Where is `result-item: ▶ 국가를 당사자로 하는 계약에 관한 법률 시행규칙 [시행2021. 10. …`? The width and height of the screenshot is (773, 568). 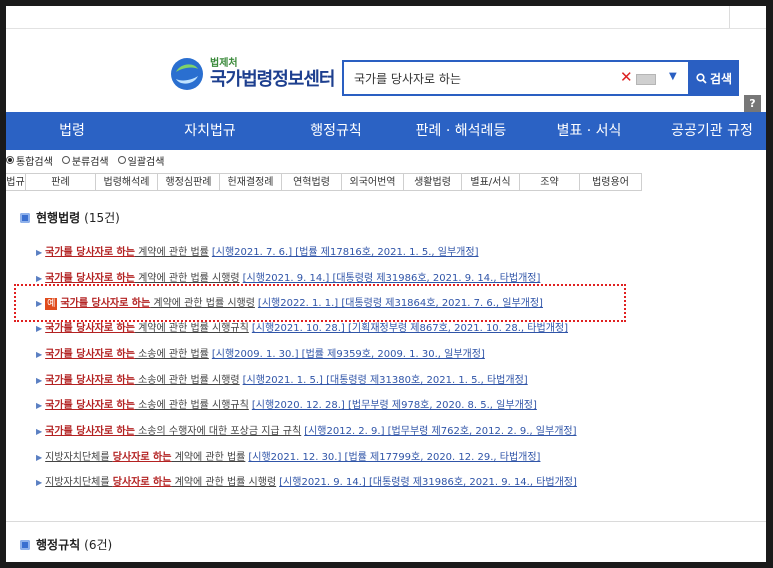 result-item: ▶ 국가를 당사자로 하는 계약에 관한 법률 시행규칙 [시행2021. 10. … is located at coordinates (302, 329).